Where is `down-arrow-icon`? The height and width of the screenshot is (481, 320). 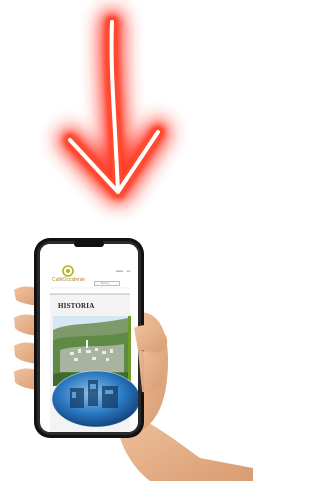 down-arrow-icon is located at coordinates (114, 107).